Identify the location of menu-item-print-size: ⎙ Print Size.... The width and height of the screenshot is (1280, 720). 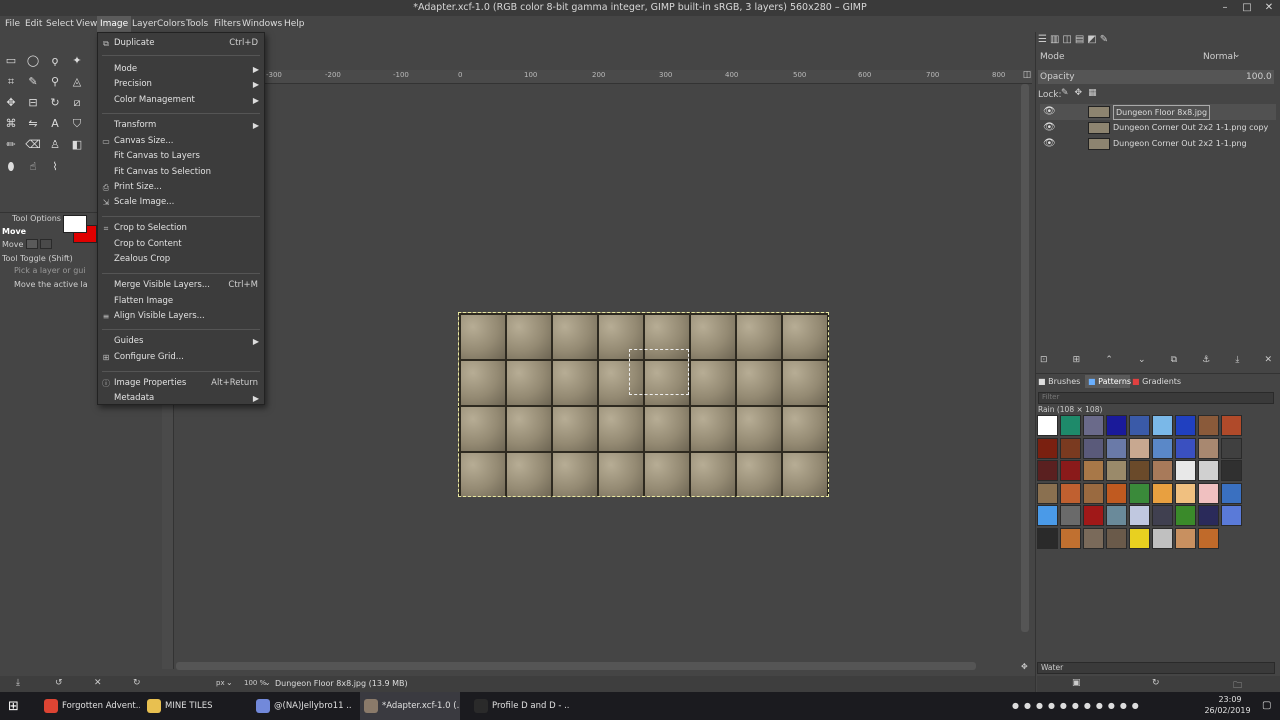
(181, 187).